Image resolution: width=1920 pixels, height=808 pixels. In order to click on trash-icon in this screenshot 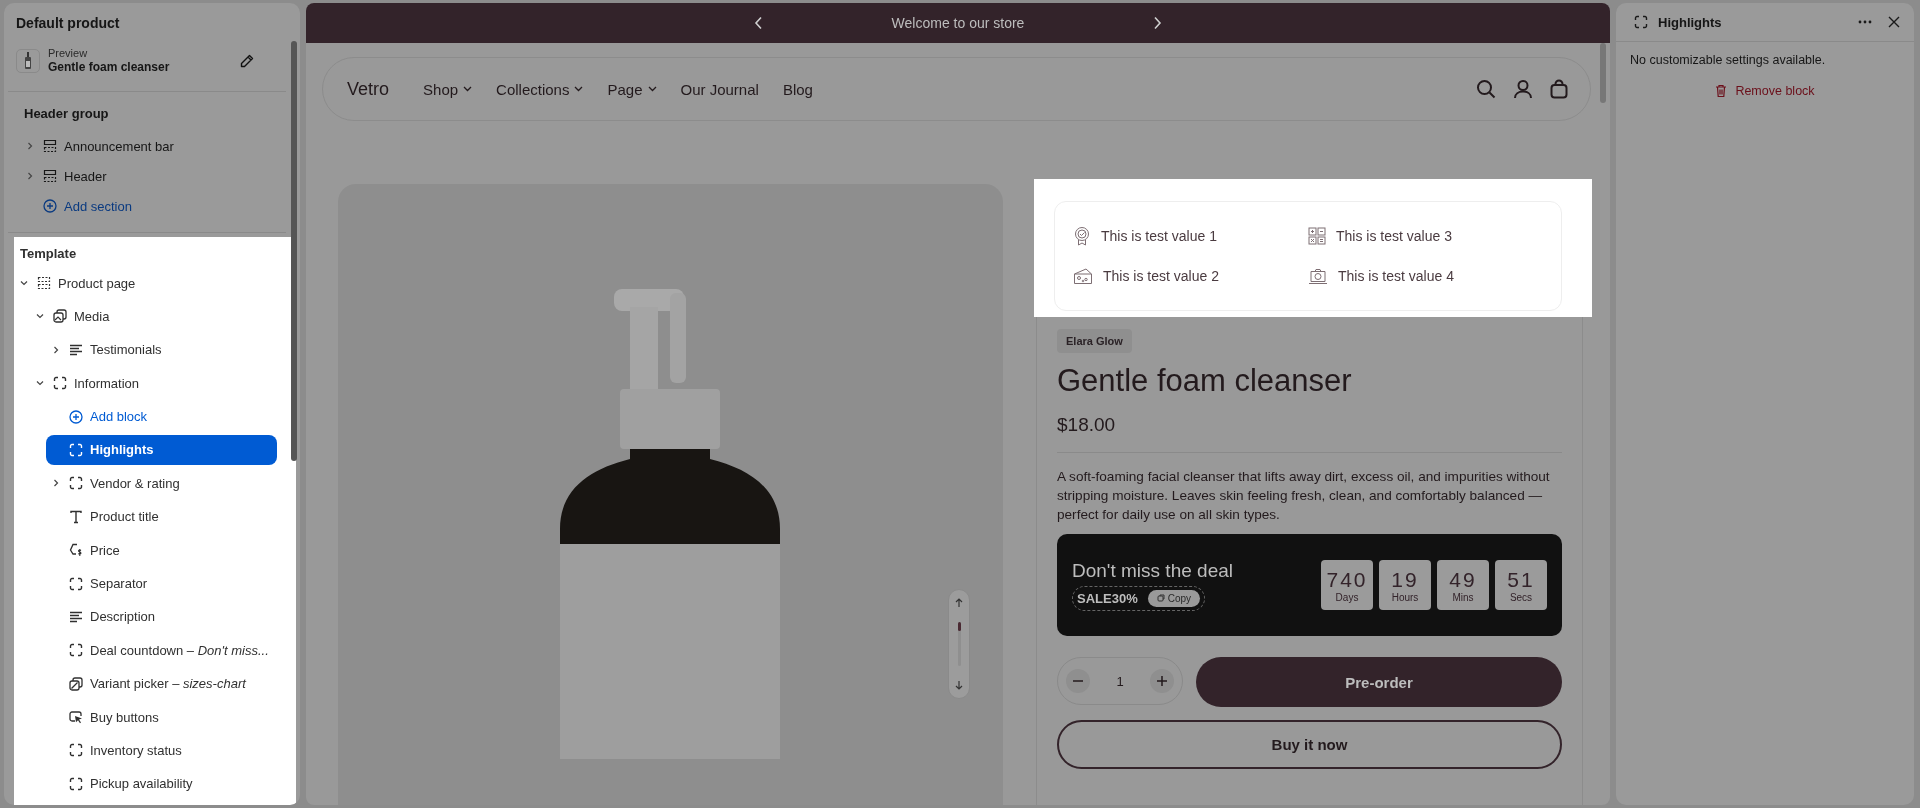, I will do `click(1721, 91)`.